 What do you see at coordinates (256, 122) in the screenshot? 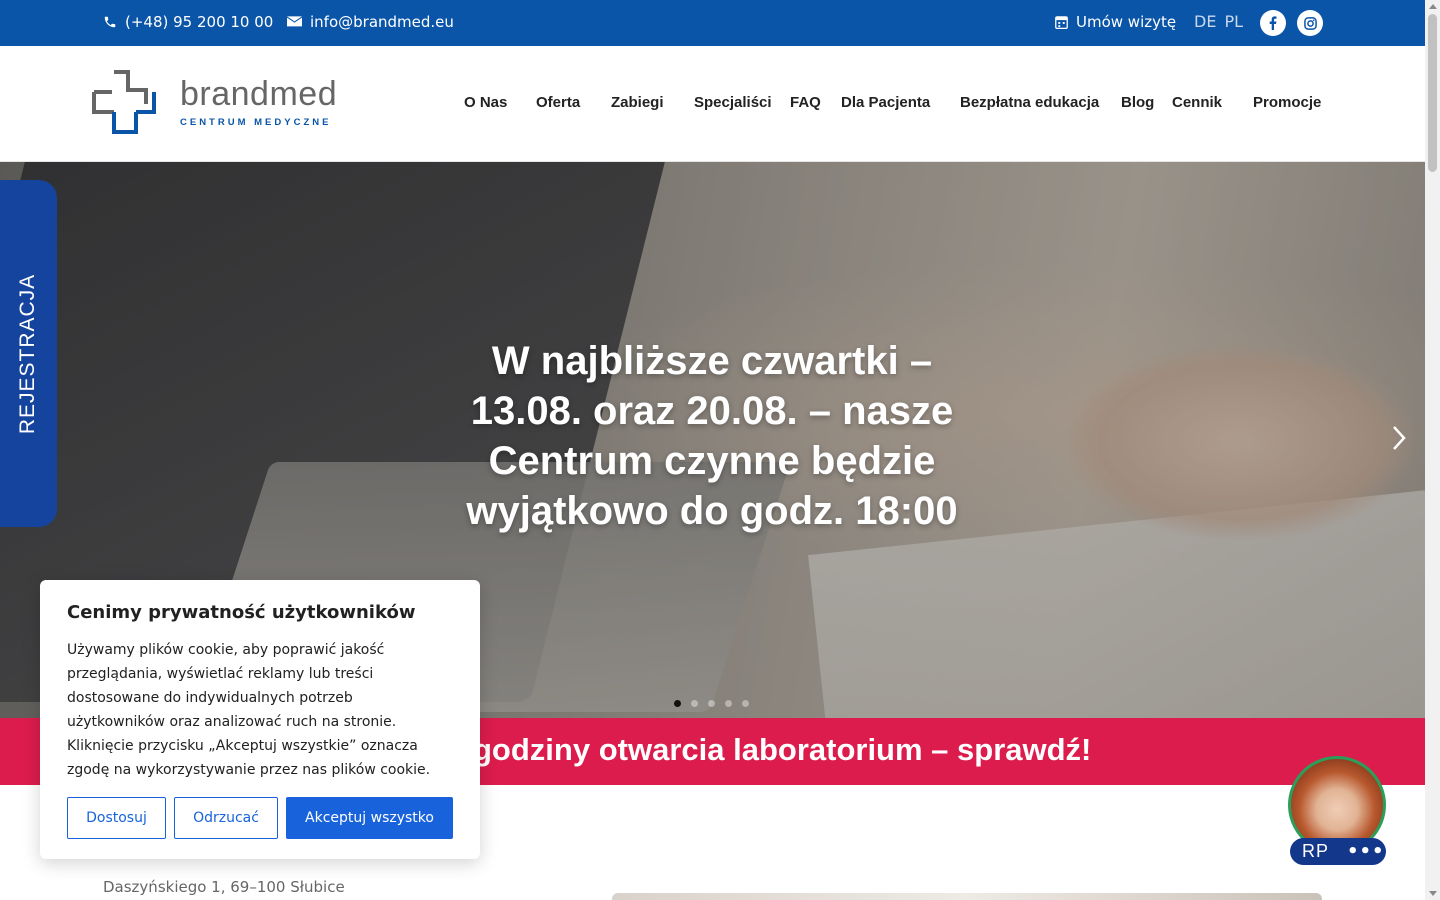
I see `brand-tagline: CENTRUM MEDYCZNE` at bounding box center [256, 122].